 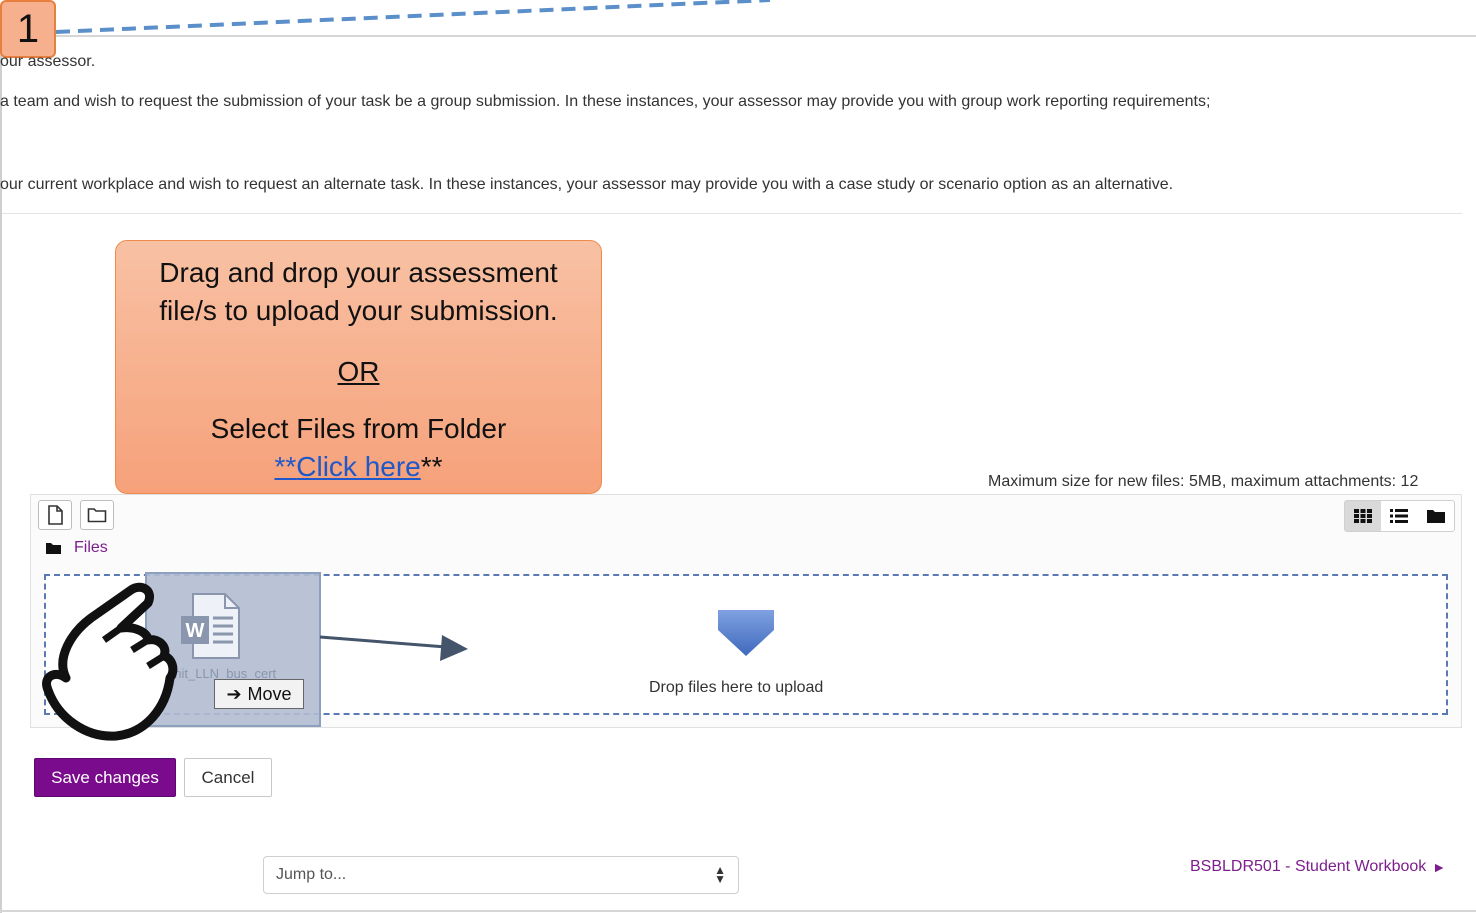 What do you see at coordinates (1, 475) in the screenshot?
I see `left-border` at bounding box center [1, 475].